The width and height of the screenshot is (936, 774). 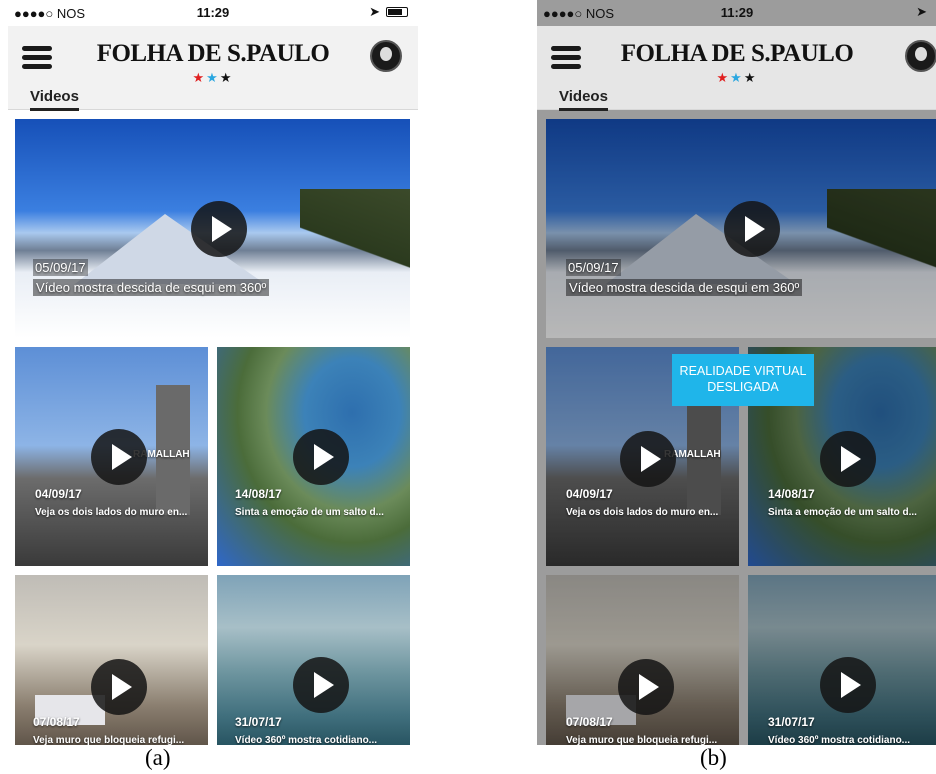 What do you see at coordinates (743, 387) in the screenshot?
I see `toast-line-2: DESLIGADA` at bounding box center [743, 387].